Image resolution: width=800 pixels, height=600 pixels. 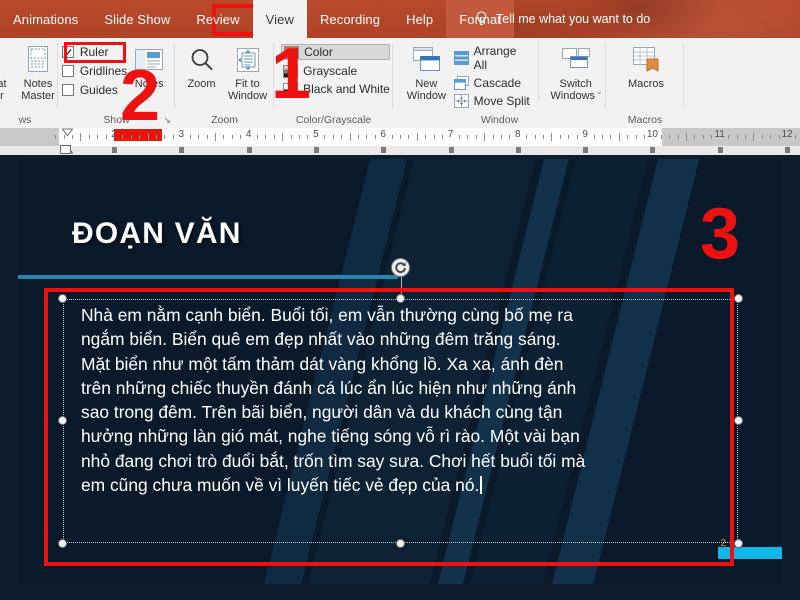 What do you see at coordinates (157, 234) in the screenshot?
I see `slide-title: ĐOẠN VĂN` at bounding box center [157, 234].